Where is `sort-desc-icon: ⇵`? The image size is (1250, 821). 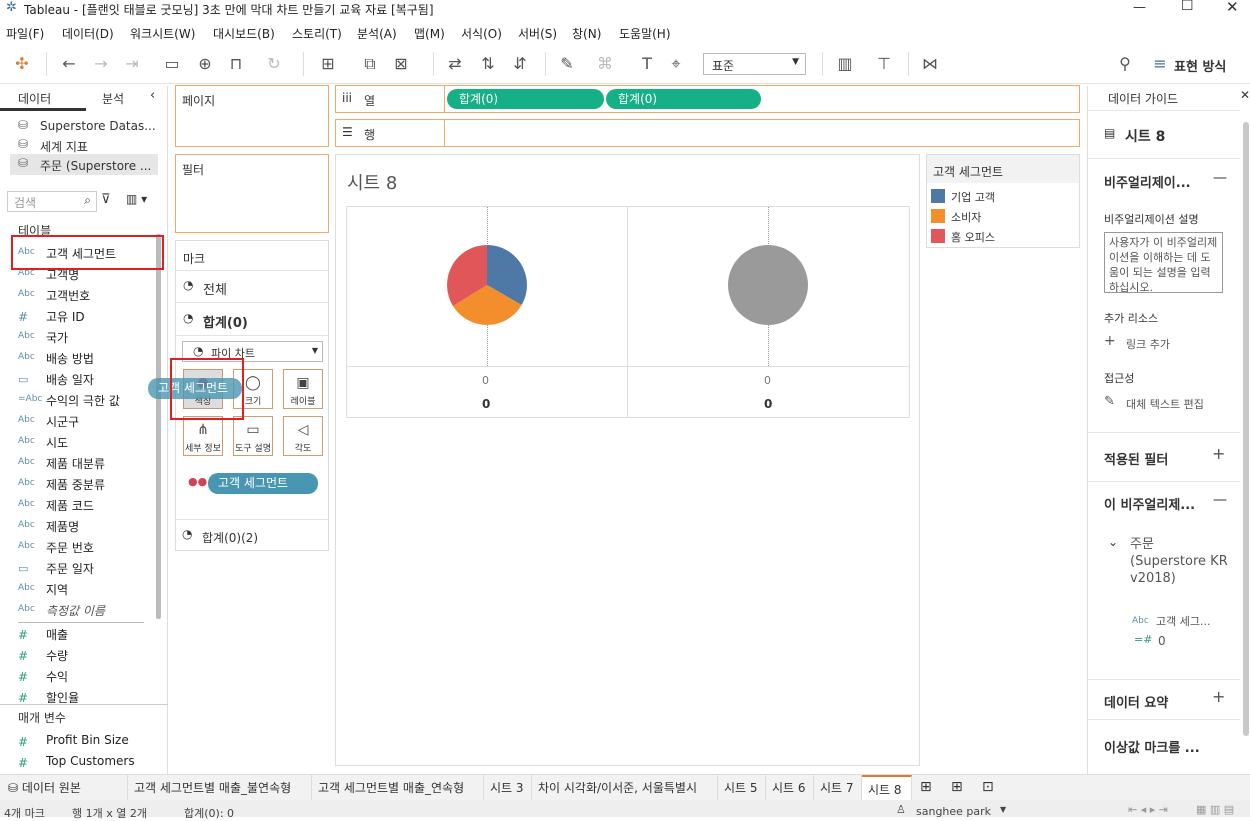 sort-desc-icon: ⇵ is located at coordinates (520, 64).